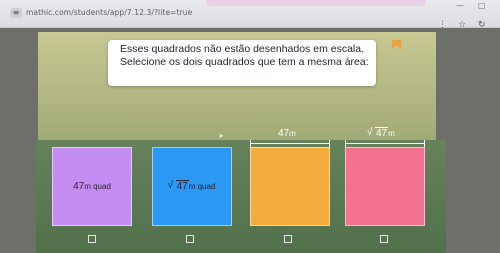 This screenshot has width=500, height=253. I want to click on square-blue: 47m quad, so click(192, 186).